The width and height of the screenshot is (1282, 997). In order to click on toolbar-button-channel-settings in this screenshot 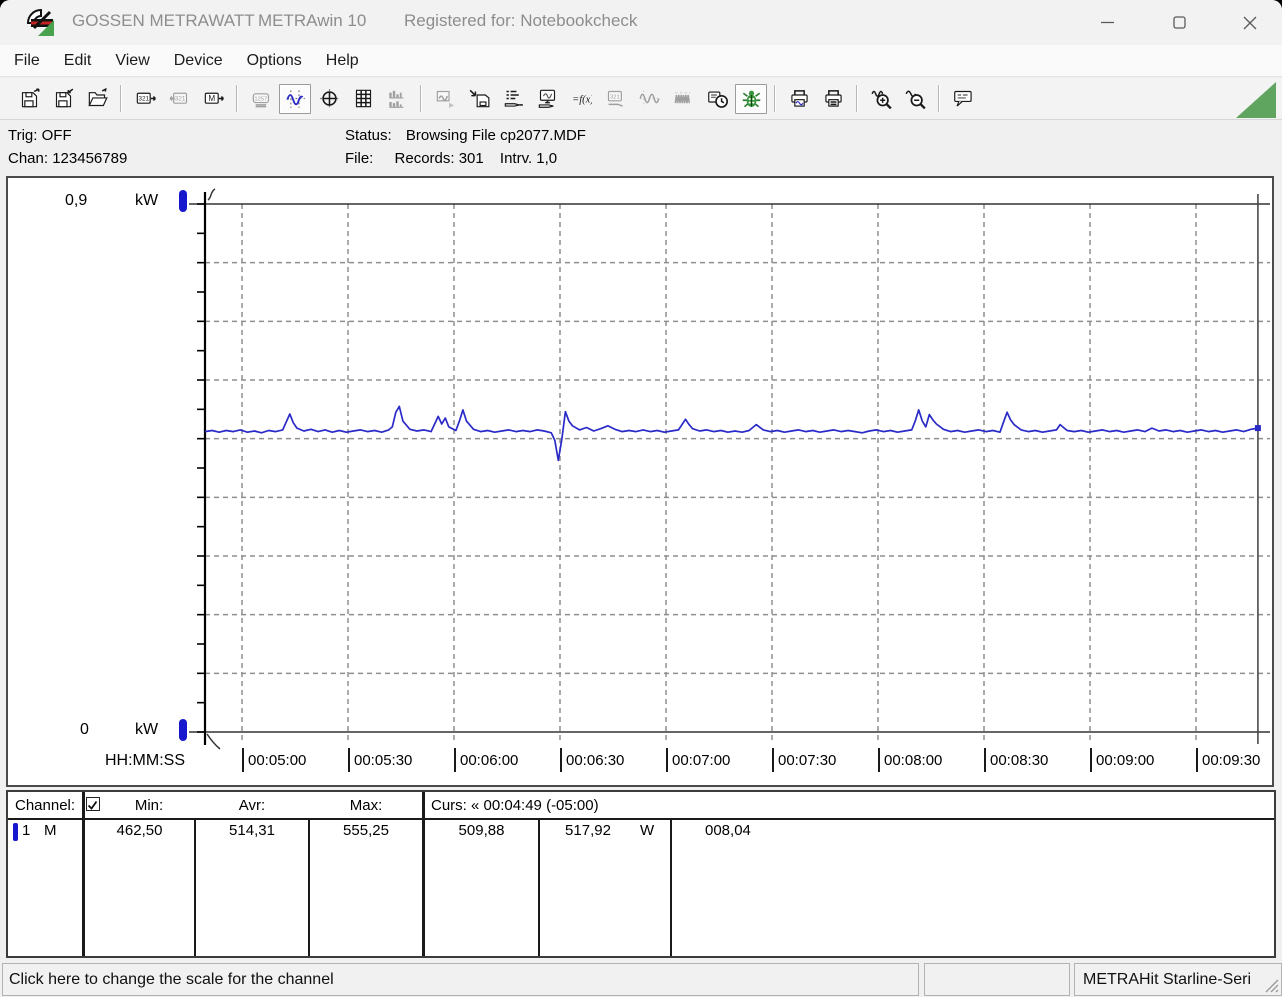, I will do `click(513, 99)`.